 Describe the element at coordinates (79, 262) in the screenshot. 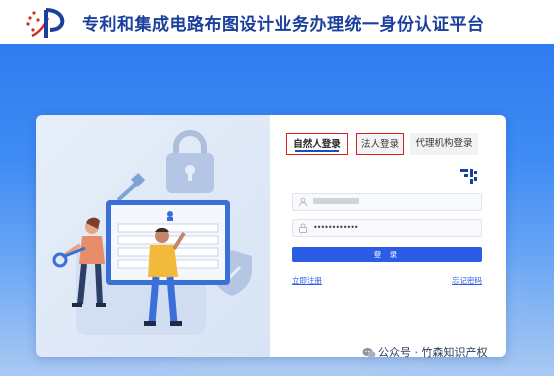

I see `woman-figure` at that location.